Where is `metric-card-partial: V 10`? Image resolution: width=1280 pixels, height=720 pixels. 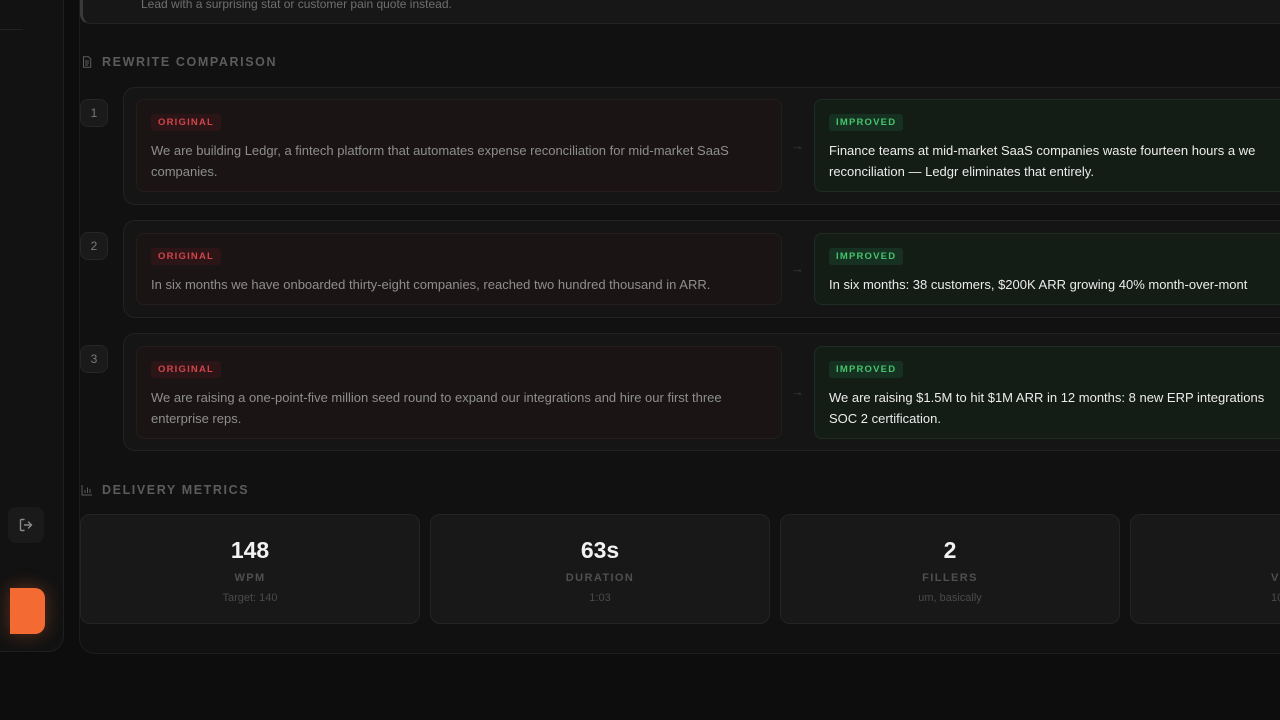 metric-card-partial: V 10 is located at coordinates (1205, 569).